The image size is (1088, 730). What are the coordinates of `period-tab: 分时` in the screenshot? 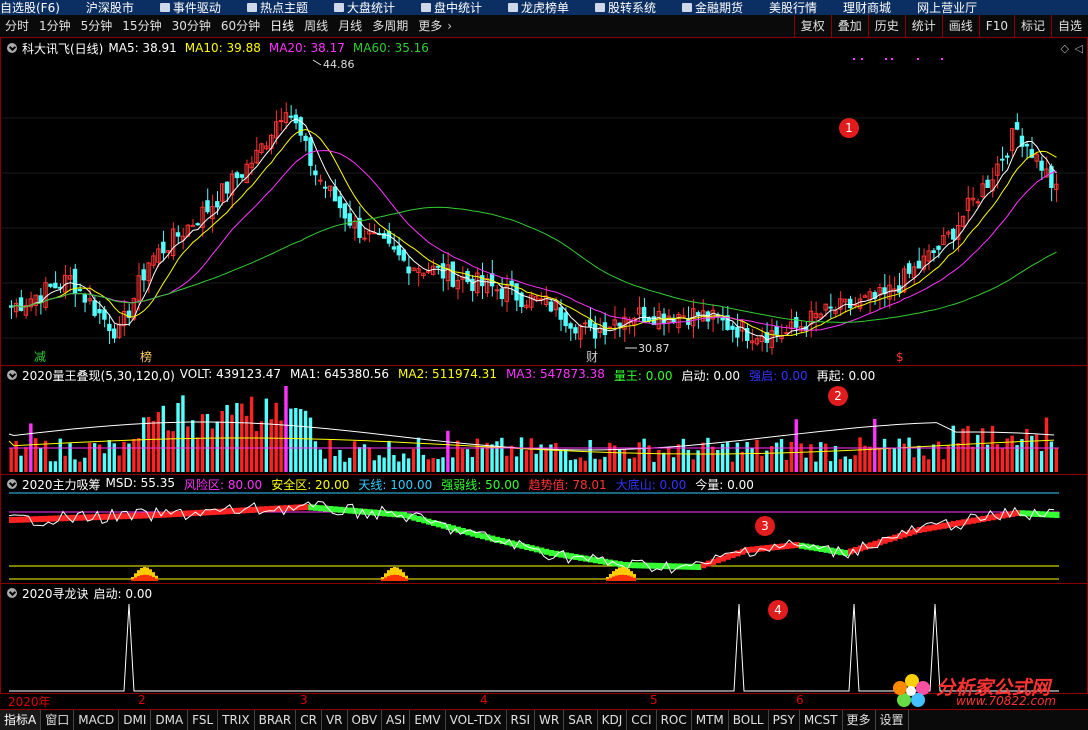 It's located at (17, 26).